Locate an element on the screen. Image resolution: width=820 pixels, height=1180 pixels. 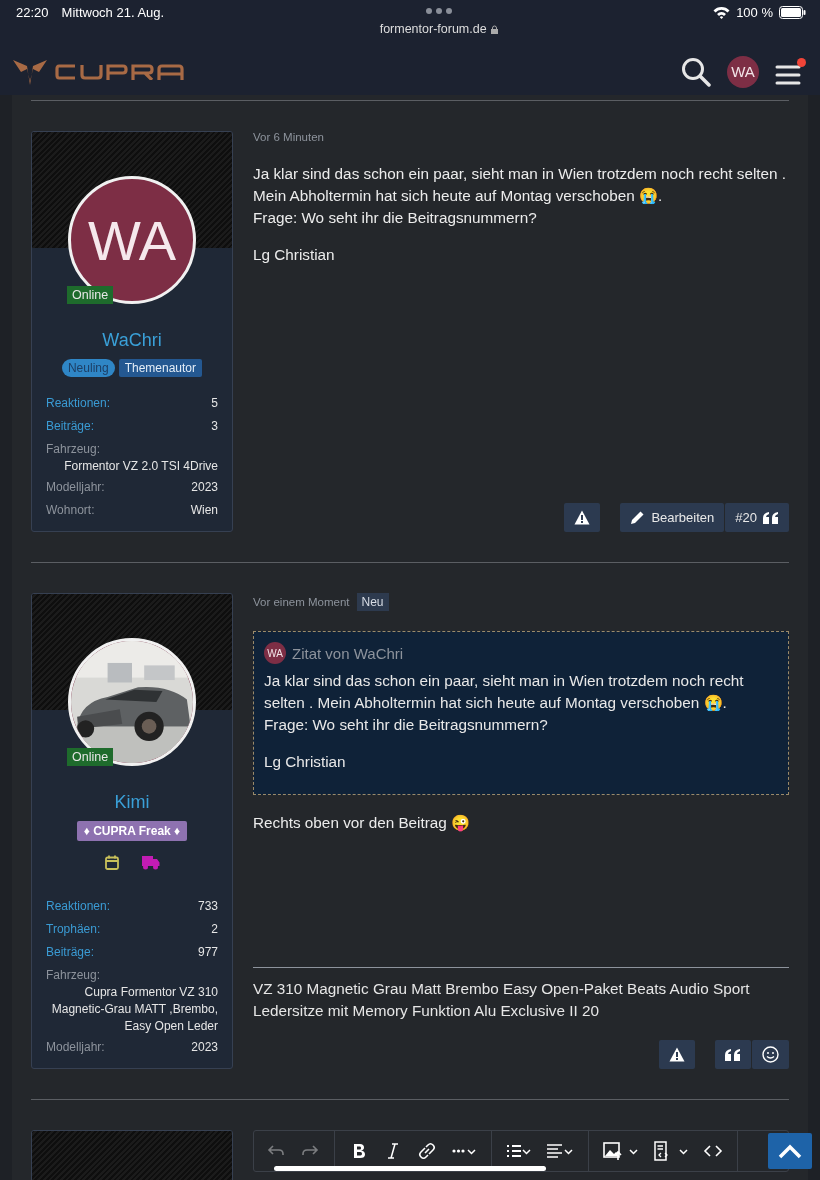
username-link: Kimi is located at coordinates (132, 802).